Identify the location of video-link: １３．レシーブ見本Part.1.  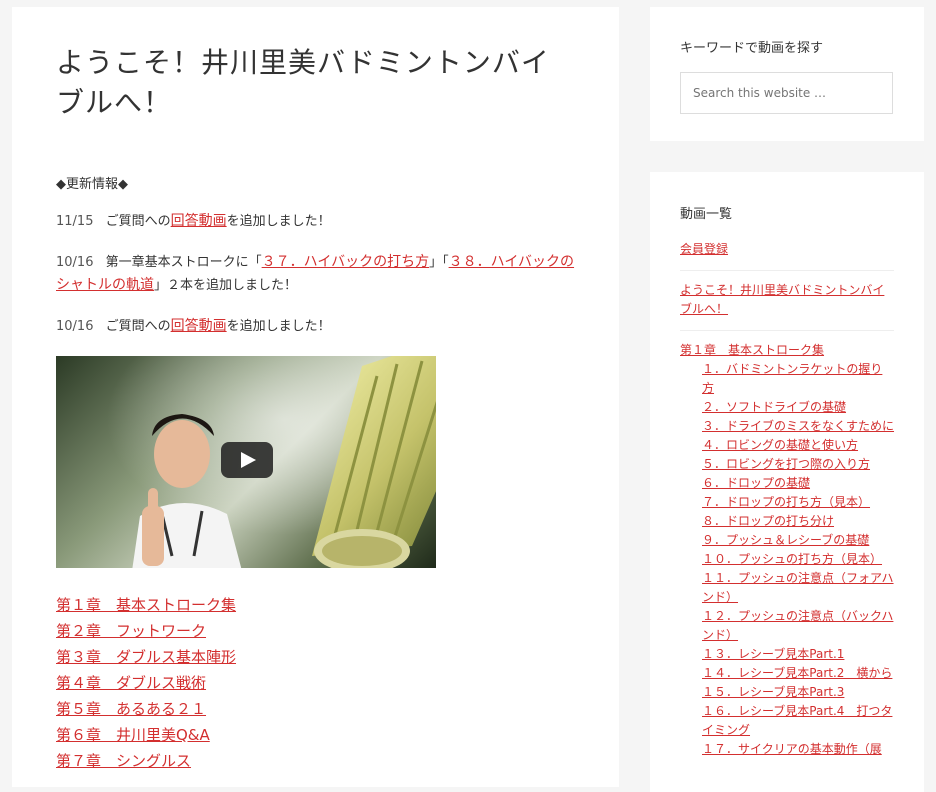
(798, 654).